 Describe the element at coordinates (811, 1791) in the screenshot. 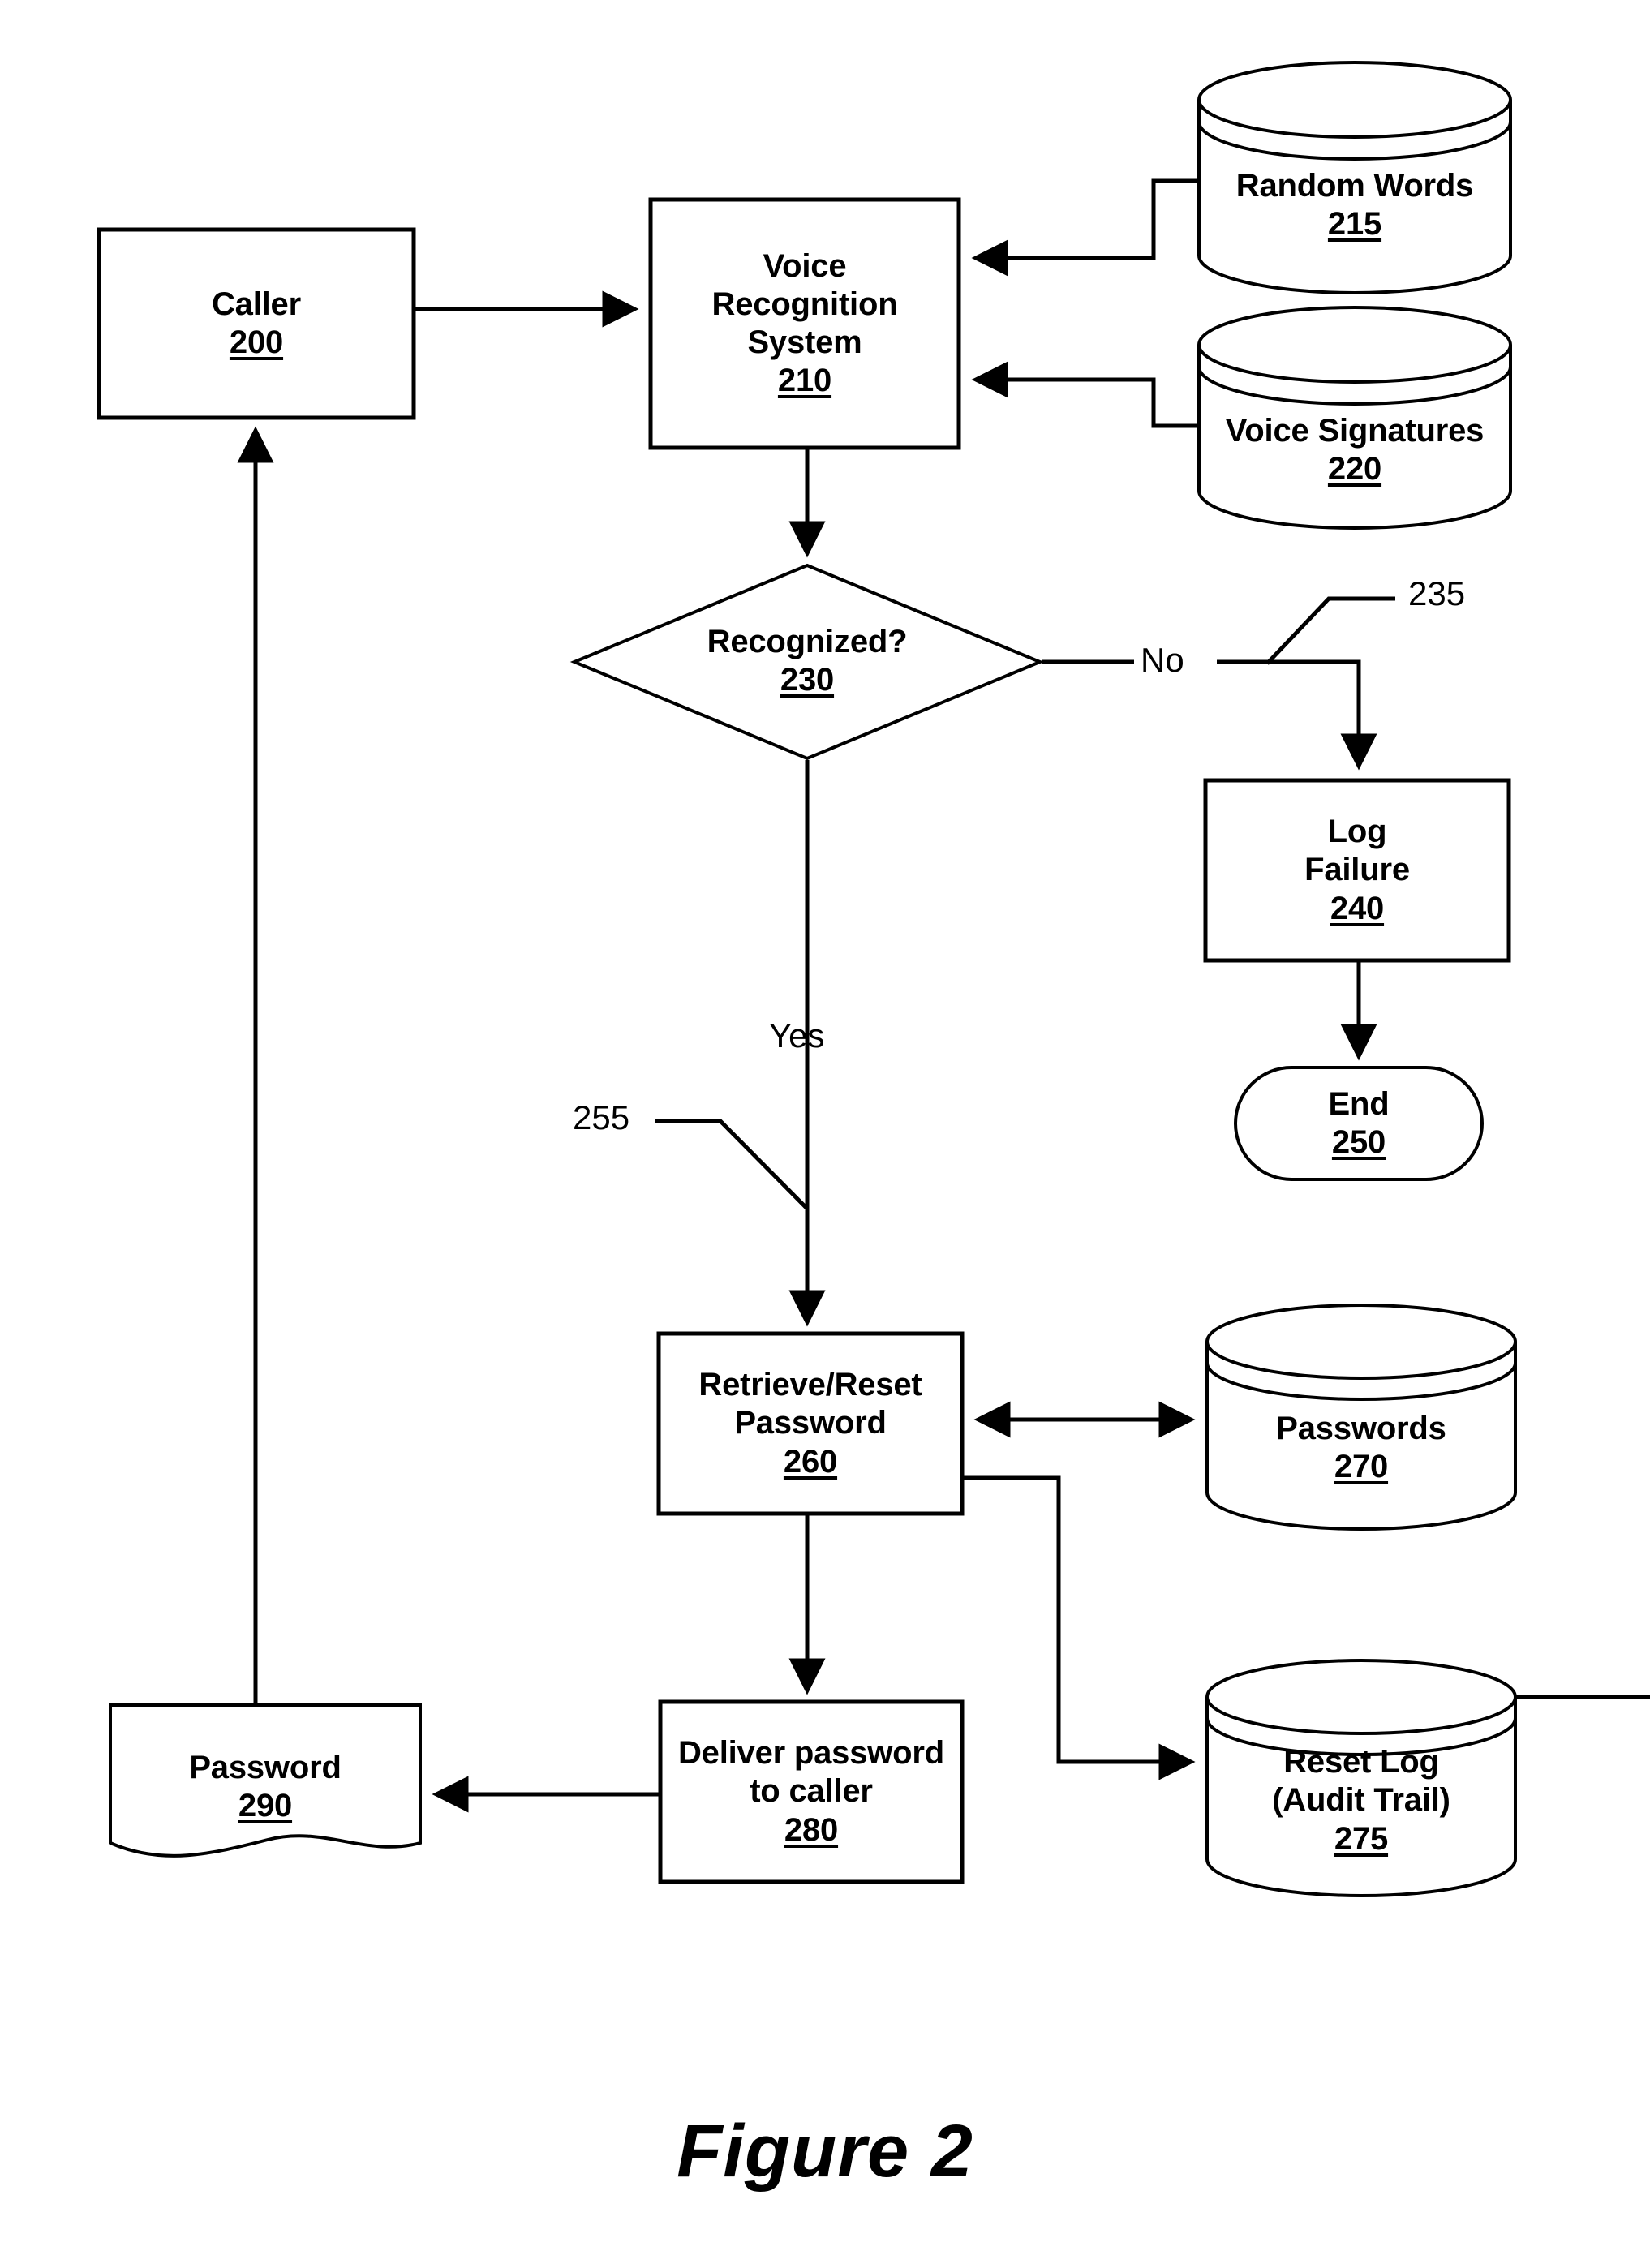

I see `deliver-password-box` at that location.